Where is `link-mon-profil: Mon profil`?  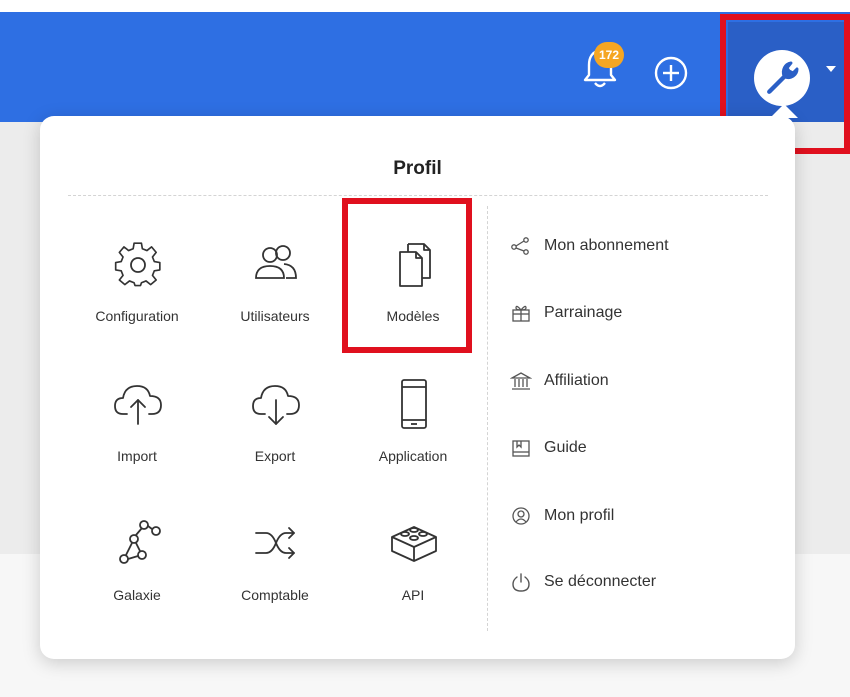
link-mon-profil: Mon profil is located at coordinates (562, 516).